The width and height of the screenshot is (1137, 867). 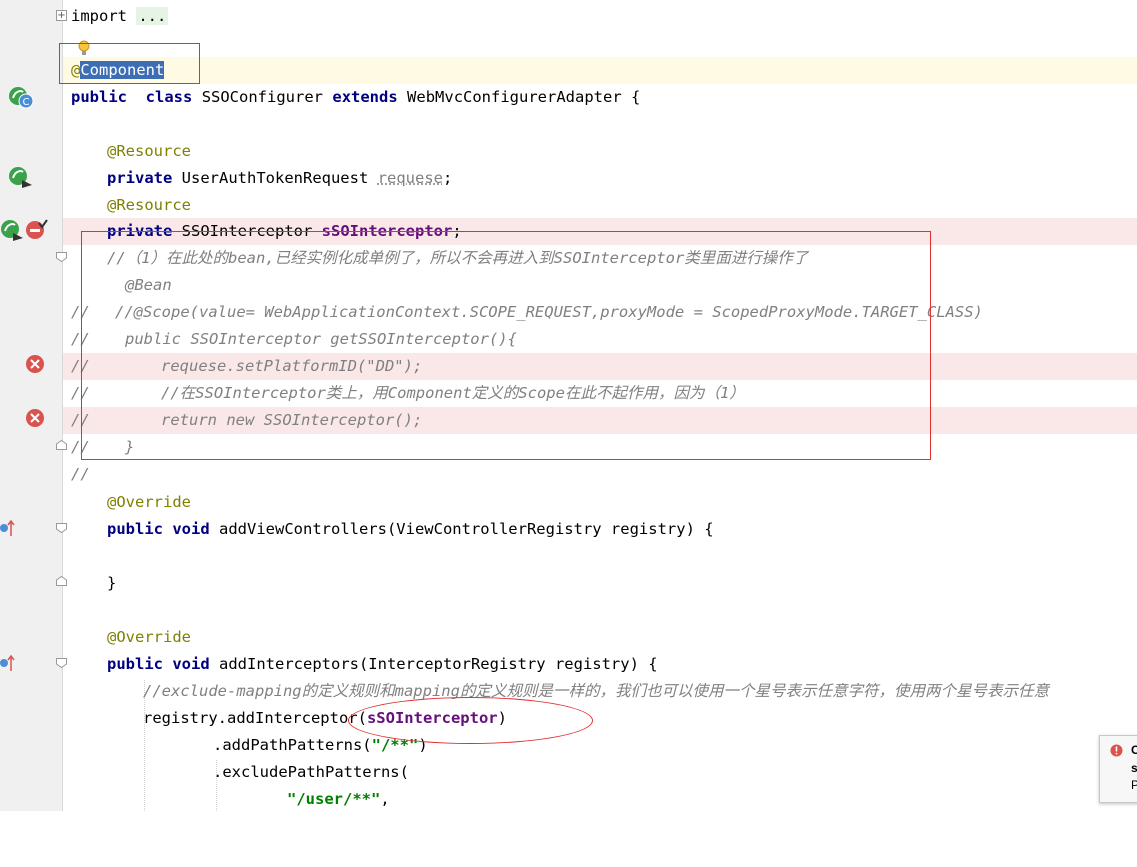 I want to click on notification-text: P, so click(x=1134, y=785).